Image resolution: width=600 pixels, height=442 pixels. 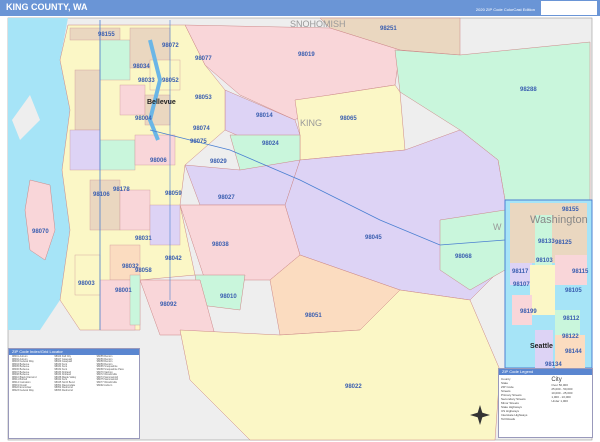 What do you see at coordinates (544, 261) in the screenshot?
I see `zip-label: 98103` at bounding box center [544, 261].